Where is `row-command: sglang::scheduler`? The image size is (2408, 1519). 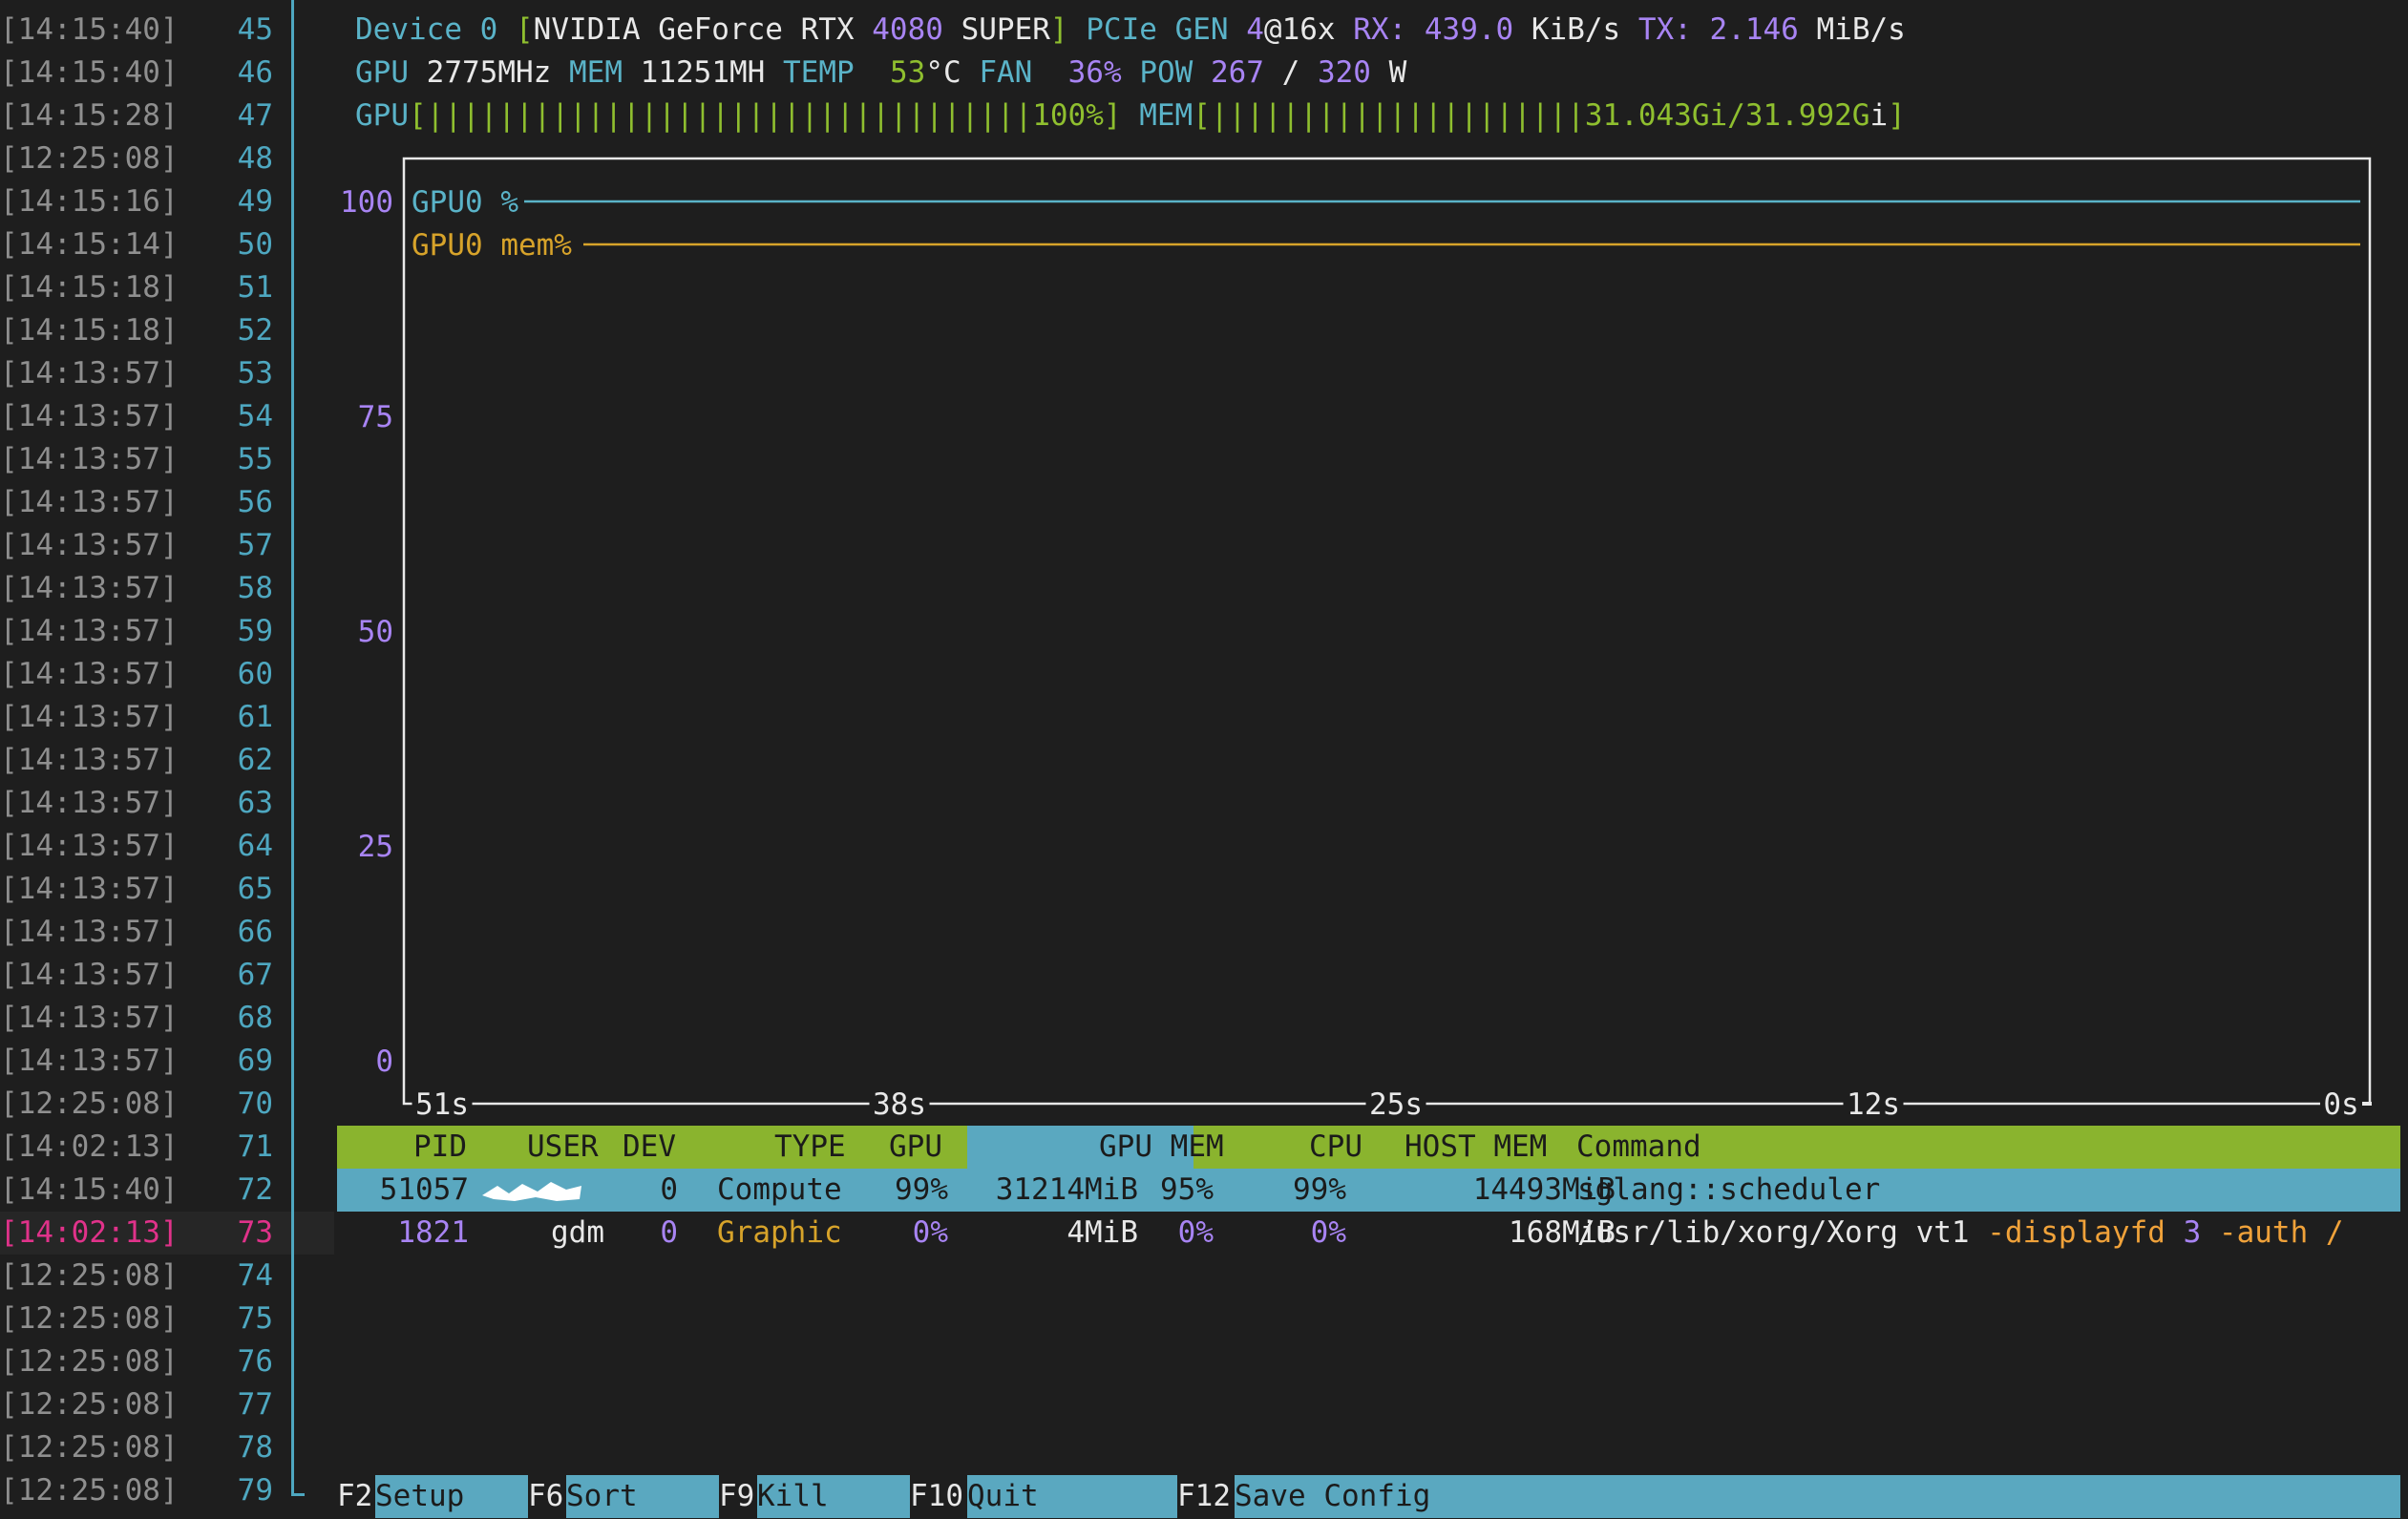
row-command: sglang::scheduler is located at coordinates (1729, 1189).